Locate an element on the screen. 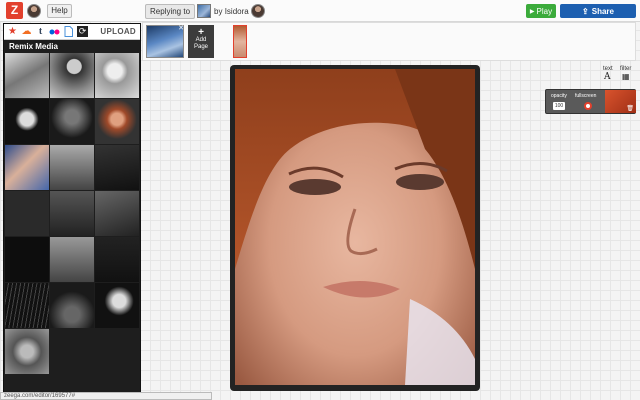 The width and height of the screenshot is (640, 400). remix-media-heading: Remix Media is located at coordinates (33, 46).